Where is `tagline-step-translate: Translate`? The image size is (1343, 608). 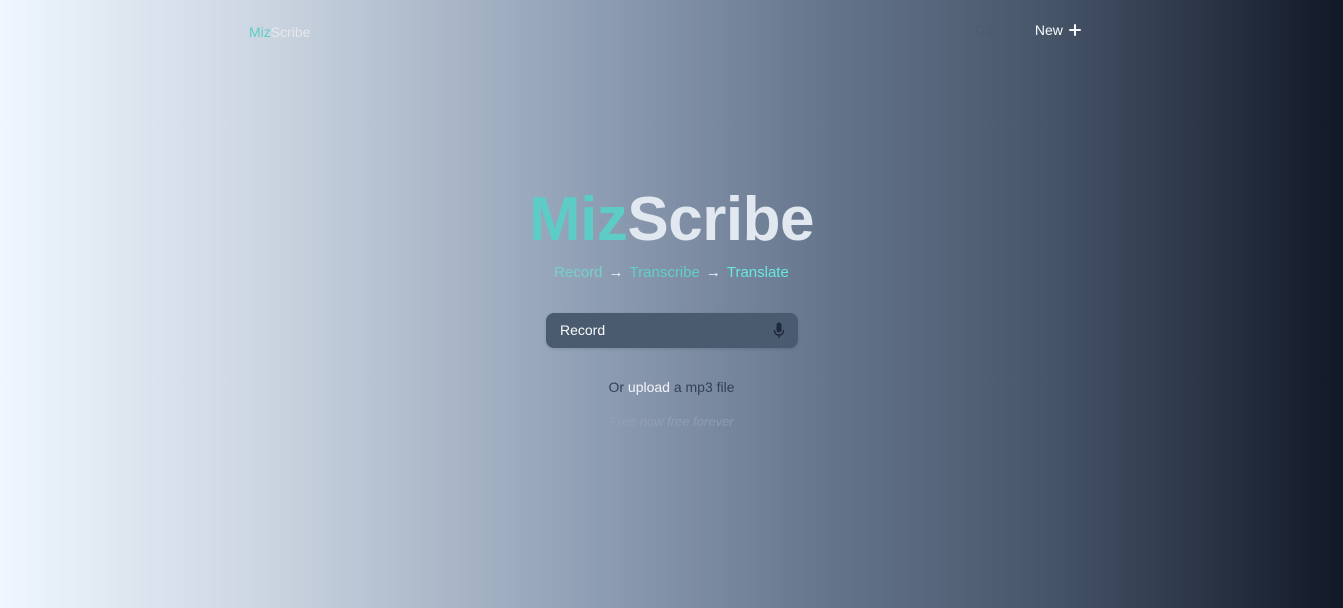 tagline-step-translate: Translate is located at coordinates (757, 272).